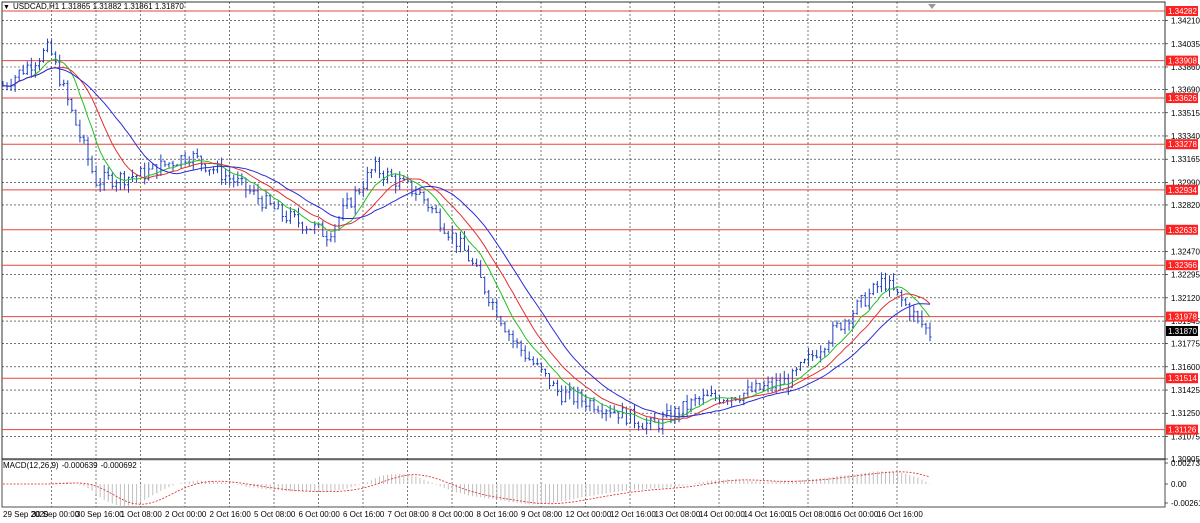  What do you see at coordinates (142, 514) in the screenshot?
I see `time-axis-label: 1 Oct 08:00` at bounding box center [142, 514].